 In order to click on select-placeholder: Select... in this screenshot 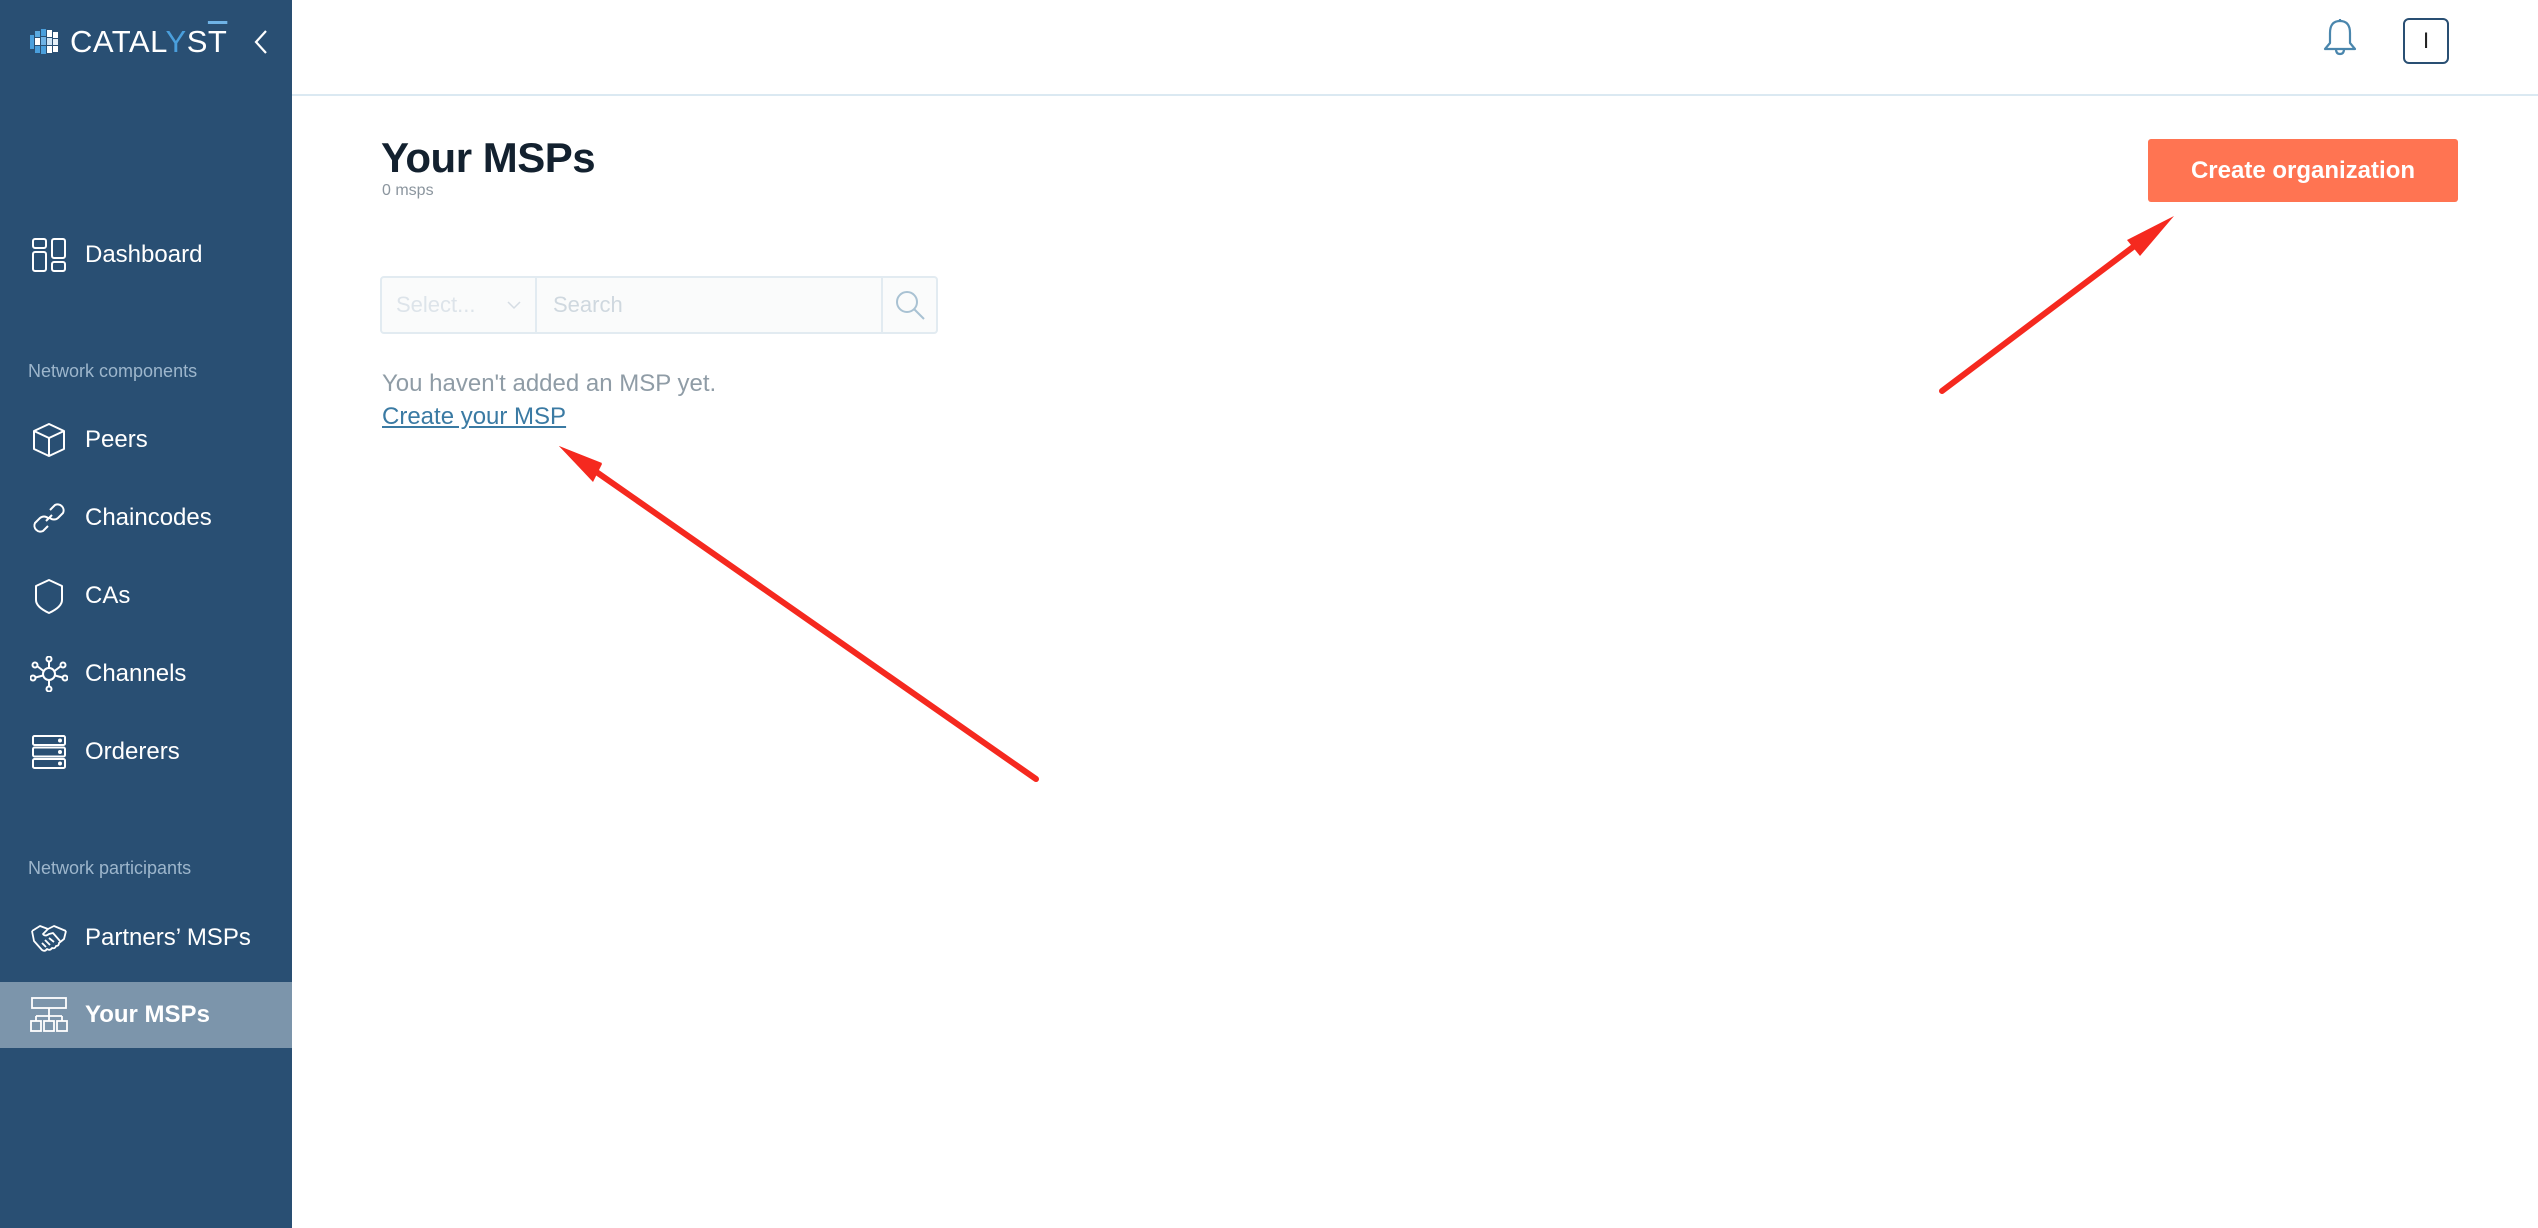, I will do `click(436, 304)`.